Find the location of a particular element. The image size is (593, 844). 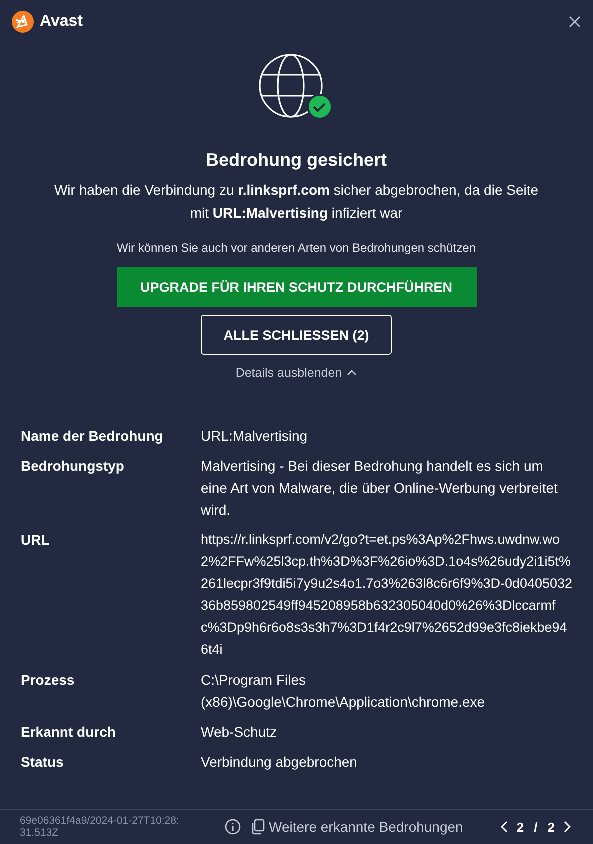

detail-label: Status is located at coordinates (43, 762).